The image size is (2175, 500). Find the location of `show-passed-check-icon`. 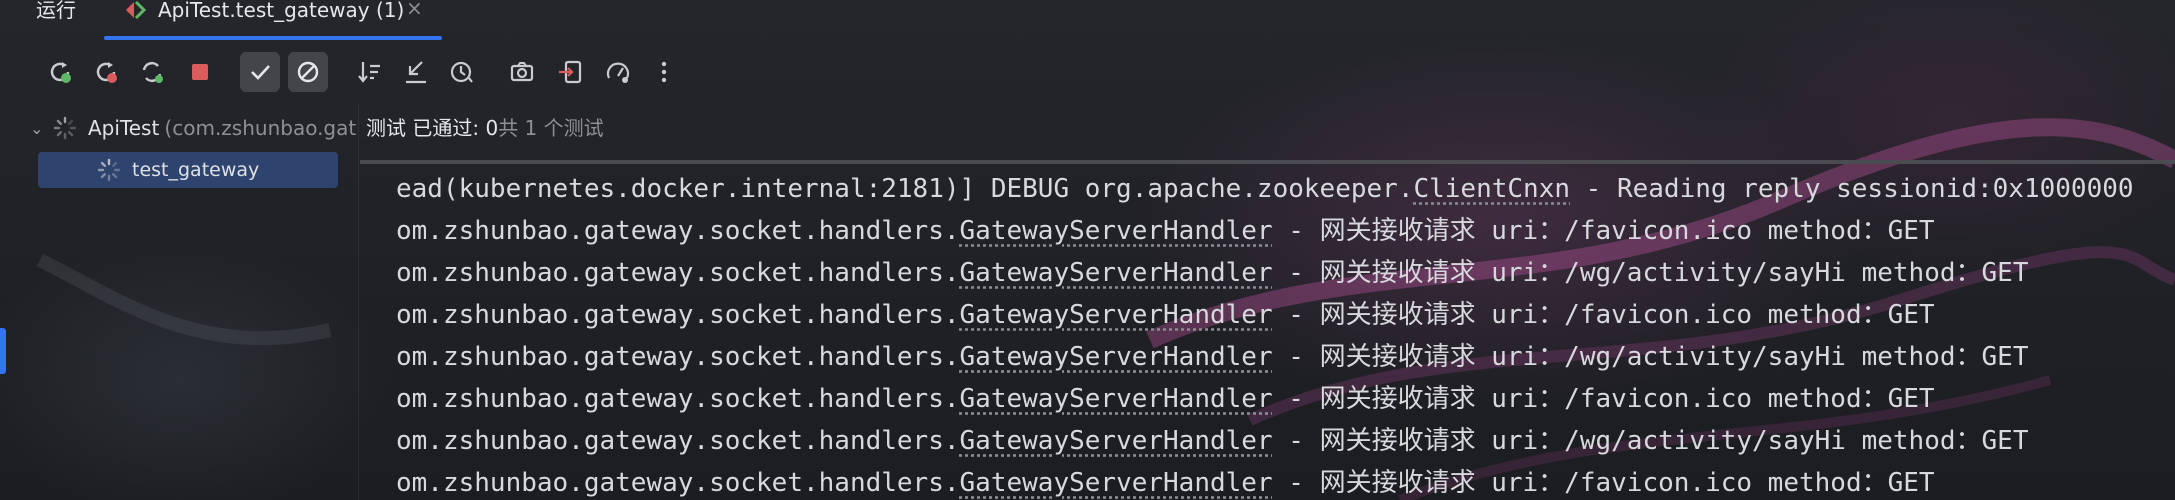

show-passed-check-icon is located at coordinates (260, 72).